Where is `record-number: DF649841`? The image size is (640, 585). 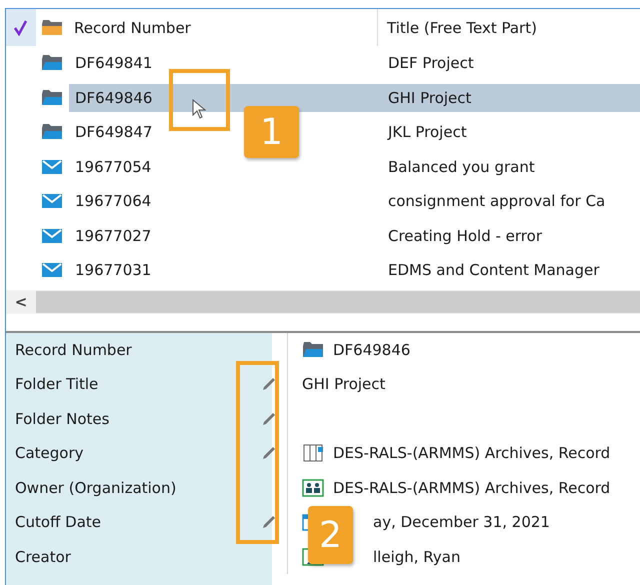
record-number: DF649841 is located at coordinates (113, 63).